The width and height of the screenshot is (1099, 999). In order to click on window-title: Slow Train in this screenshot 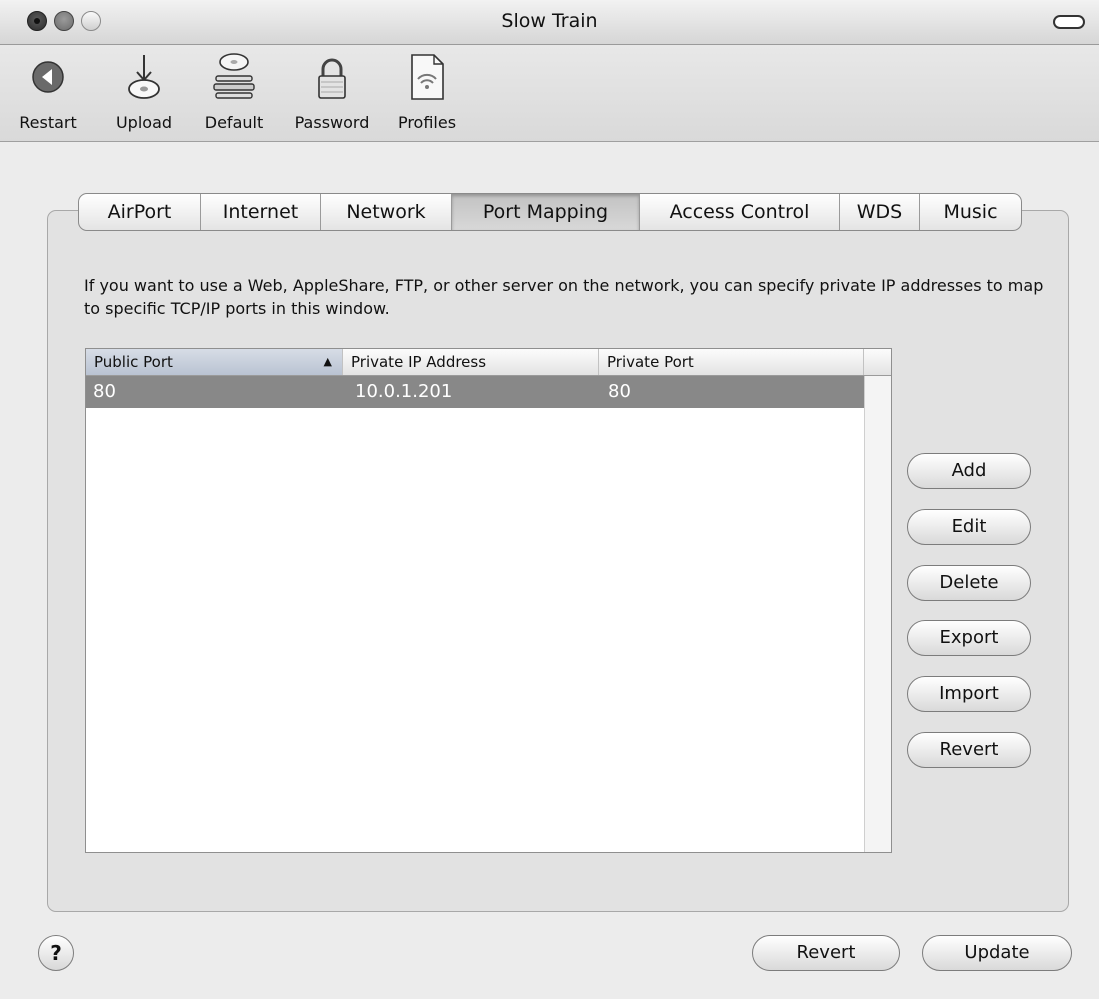, I will do `click(549, 21)`.